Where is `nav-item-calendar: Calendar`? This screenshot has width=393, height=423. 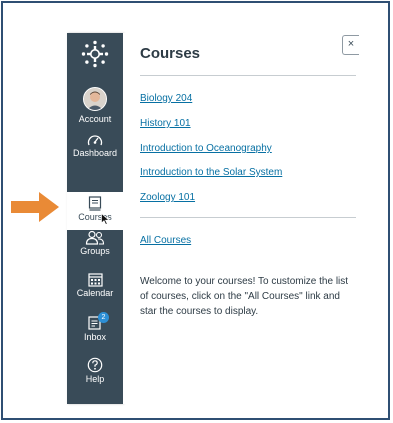 nav-item-calendar: Calendar is located at coordinates (95, 285).